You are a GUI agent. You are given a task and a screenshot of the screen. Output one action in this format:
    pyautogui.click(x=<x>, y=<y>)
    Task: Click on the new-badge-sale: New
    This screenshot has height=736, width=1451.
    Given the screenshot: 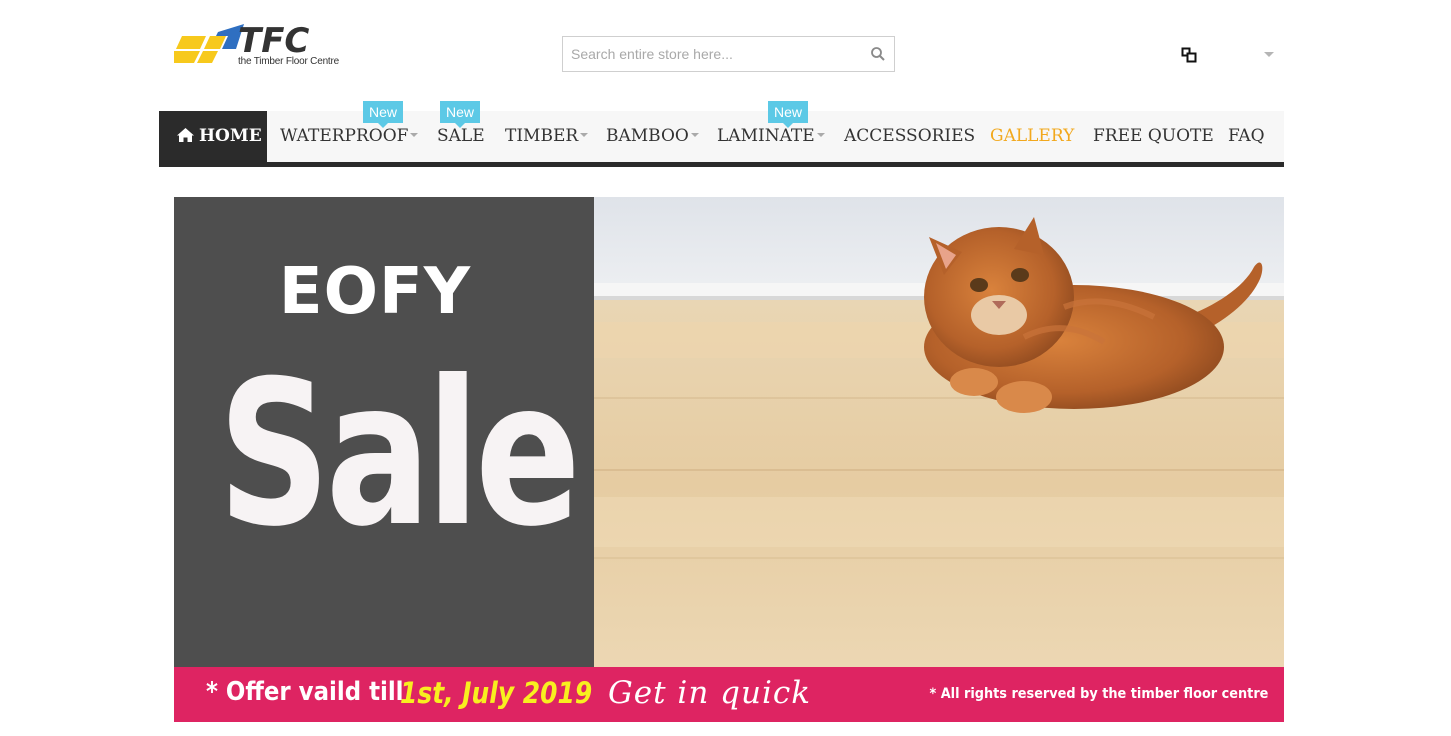 What is the action you would take?
    pyautogui.click(x=460, y=114)
    